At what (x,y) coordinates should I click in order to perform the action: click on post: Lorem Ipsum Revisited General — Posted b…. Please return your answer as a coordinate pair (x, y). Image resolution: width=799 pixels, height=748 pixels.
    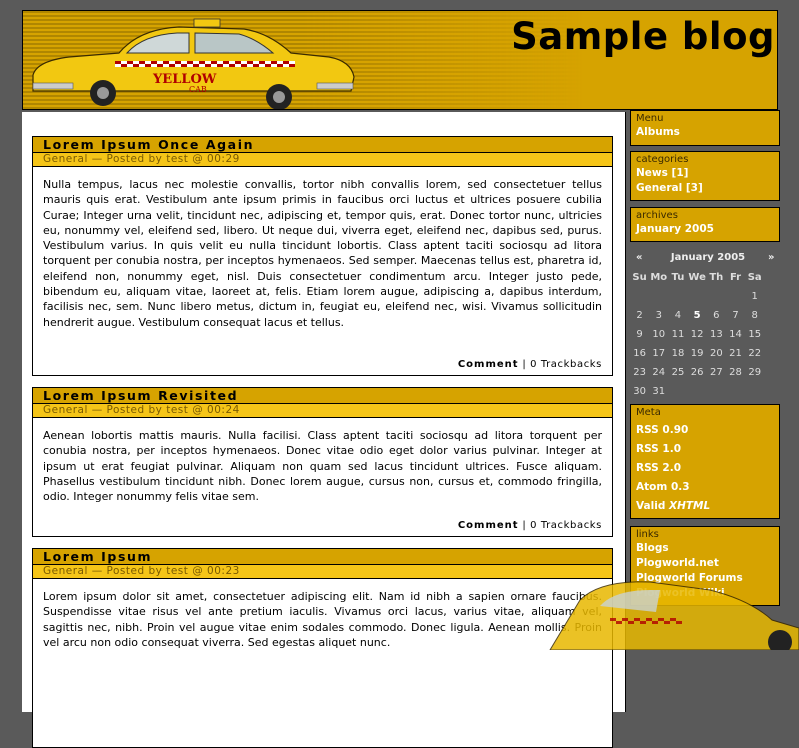
    Looking at the image, I should click on (322, 462).